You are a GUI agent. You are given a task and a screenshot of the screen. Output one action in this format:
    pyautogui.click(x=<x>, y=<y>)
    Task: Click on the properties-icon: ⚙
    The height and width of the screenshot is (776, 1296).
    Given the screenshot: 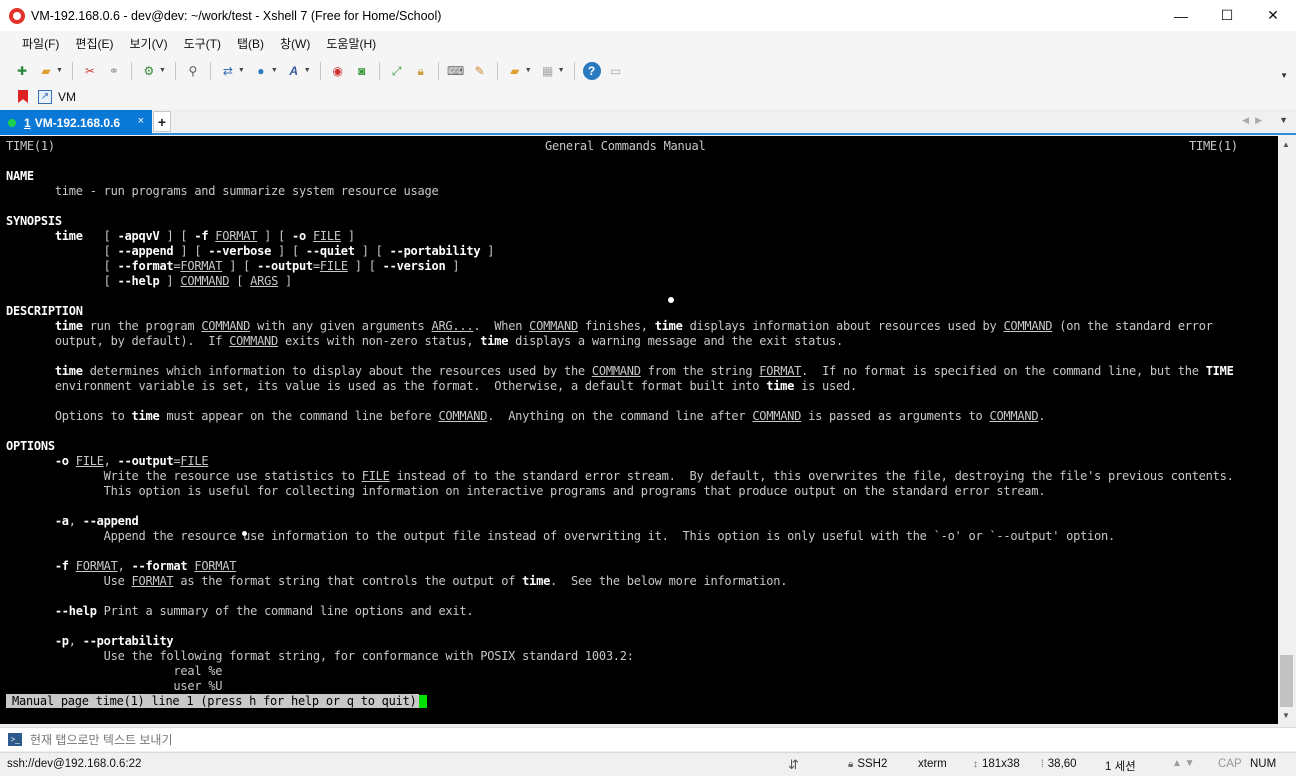 What is the action you would take?
    pyautogui.click(x=149, y=71)
    